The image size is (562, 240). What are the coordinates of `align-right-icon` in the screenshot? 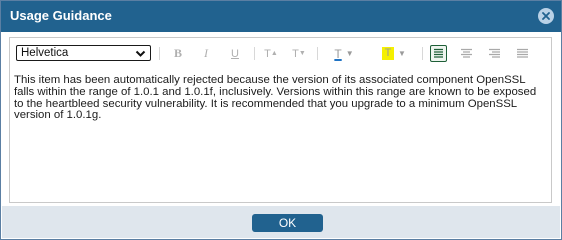 It's located at (494, 53).